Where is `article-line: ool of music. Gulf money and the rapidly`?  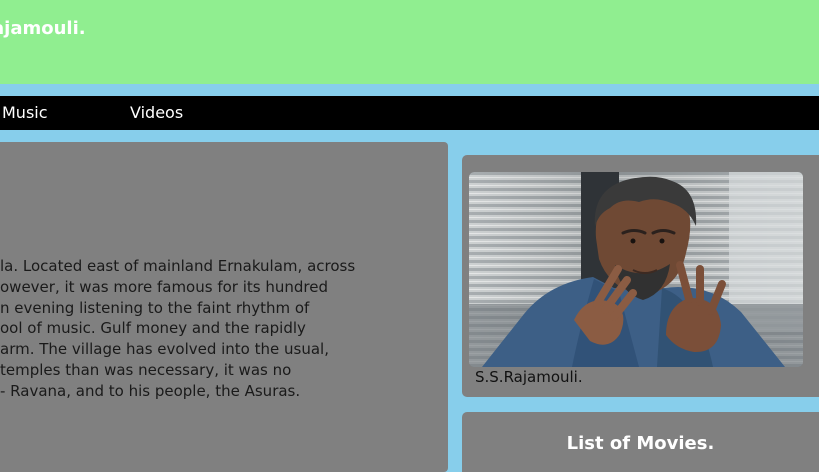
article-line: ool of music. Gulf money and the rapidly is located at coordinates (153, 328).